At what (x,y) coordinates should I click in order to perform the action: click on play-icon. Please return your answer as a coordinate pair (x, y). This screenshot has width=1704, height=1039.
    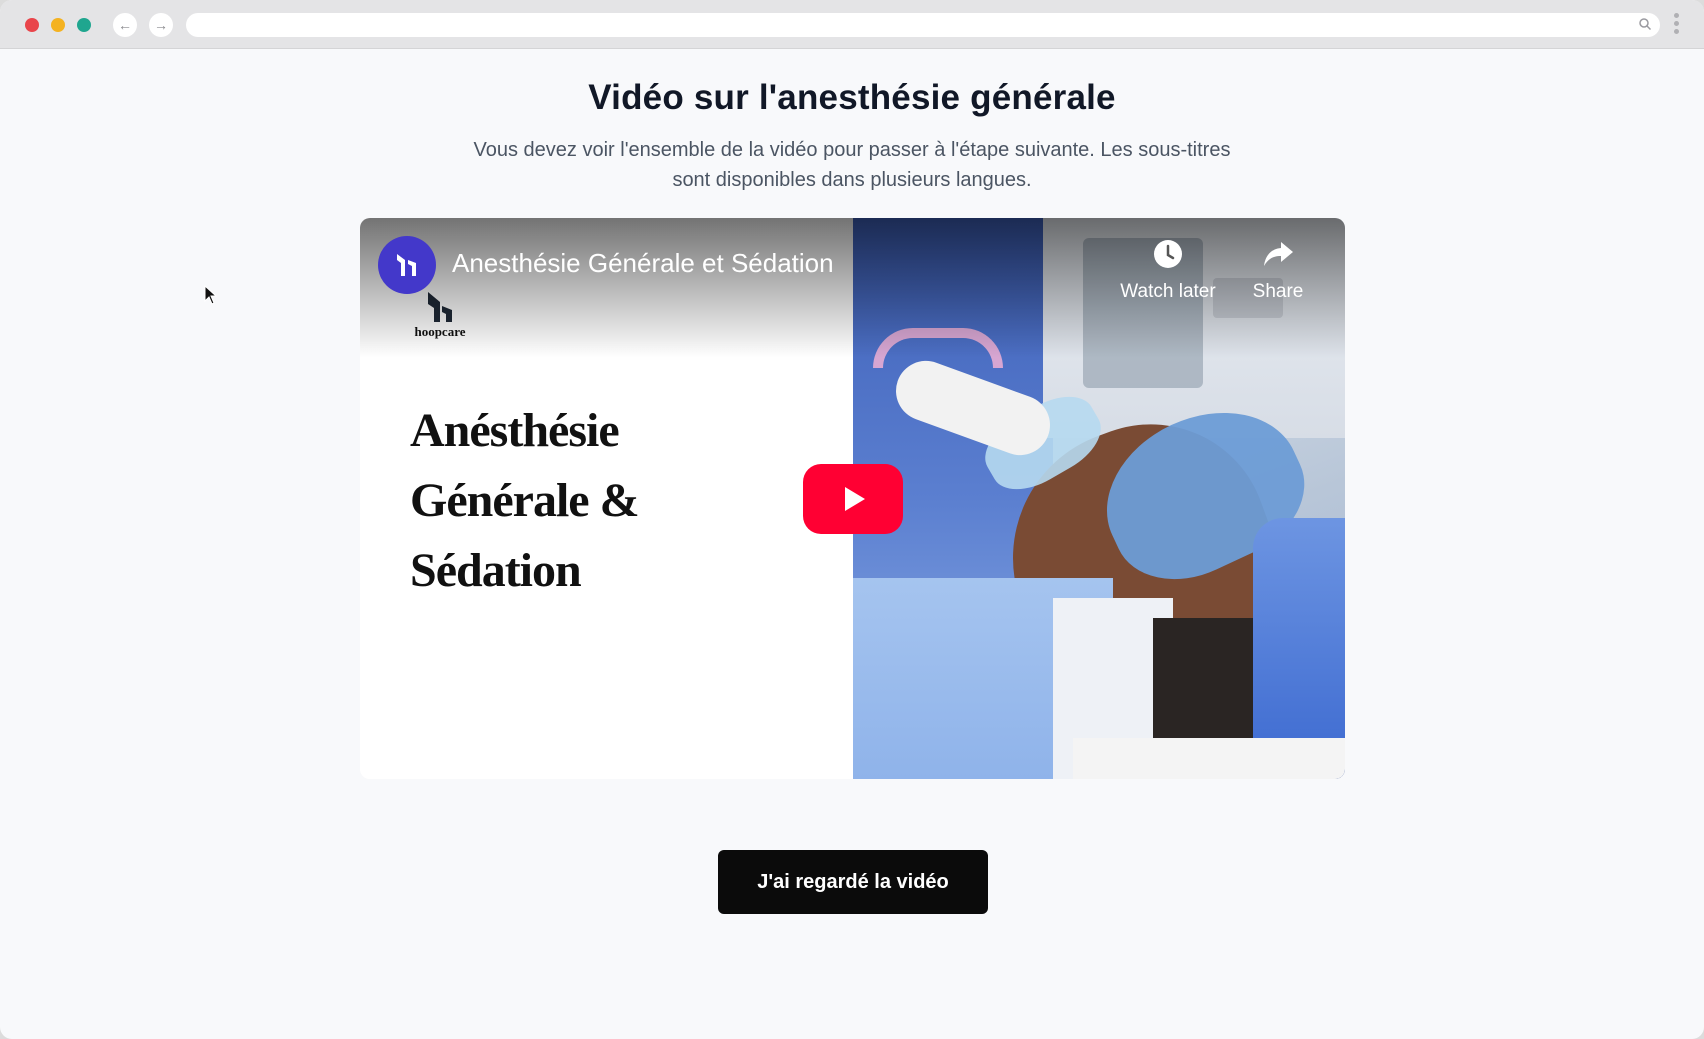
    Looking at the image, I should click on (855, 499).